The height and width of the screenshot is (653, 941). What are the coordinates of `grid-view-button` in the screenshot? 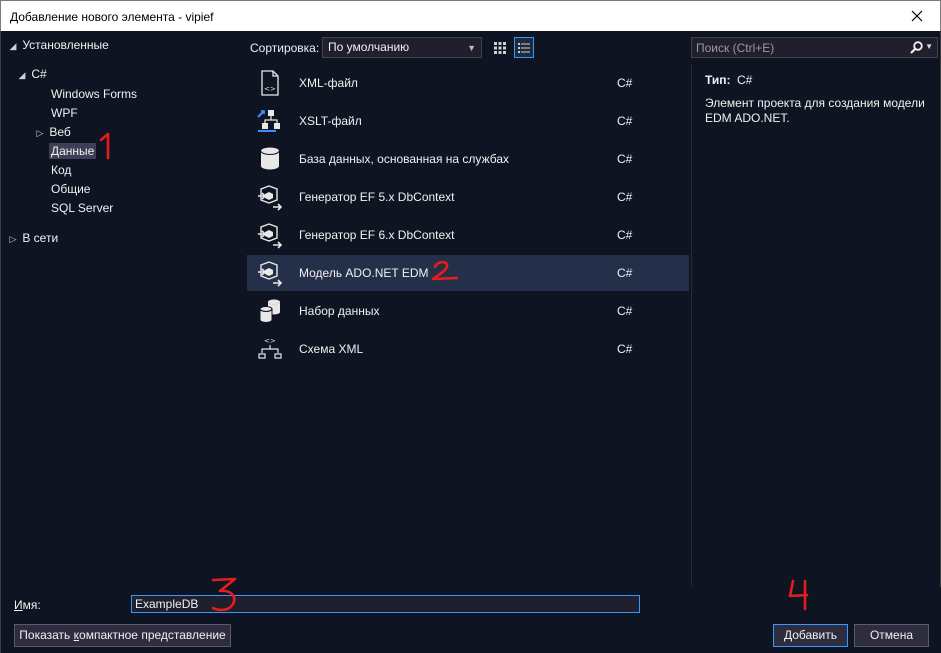 It's located at (500, 47).